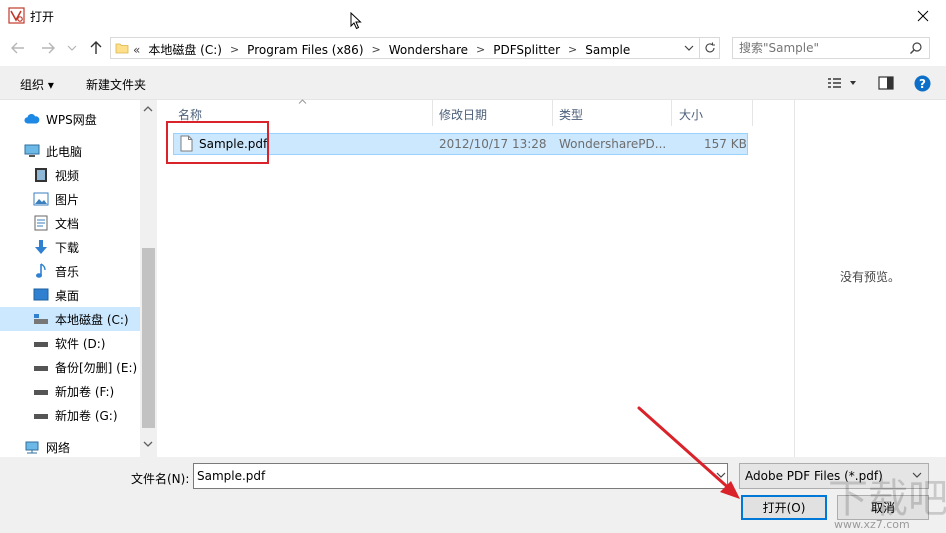  What do you see at coordinates (725, 144) in the screenshot?
I see `file-size: 157 KB` at bounding box center [725, 144].